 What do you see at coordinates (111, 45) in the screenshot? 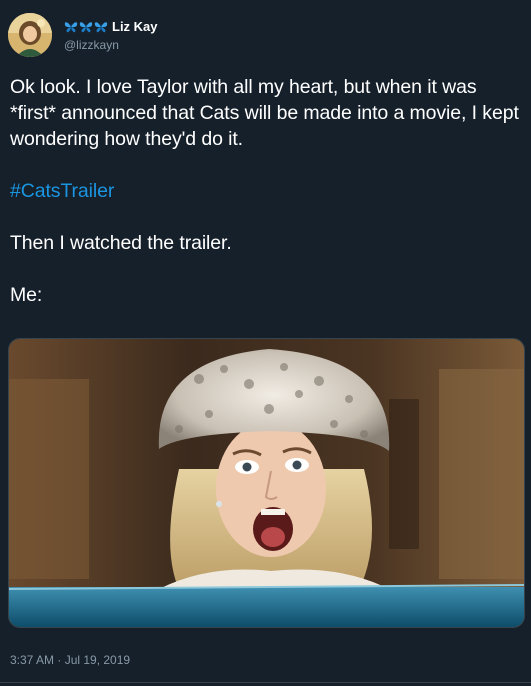
I see `user-handle: @lizzkayn` at bounding box center [111, 45].